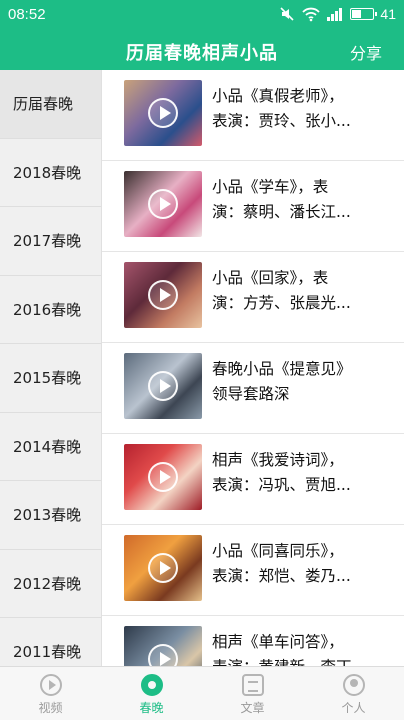  I want to click on sidebar-item-2011: 2011春晚, so click(50, 642).